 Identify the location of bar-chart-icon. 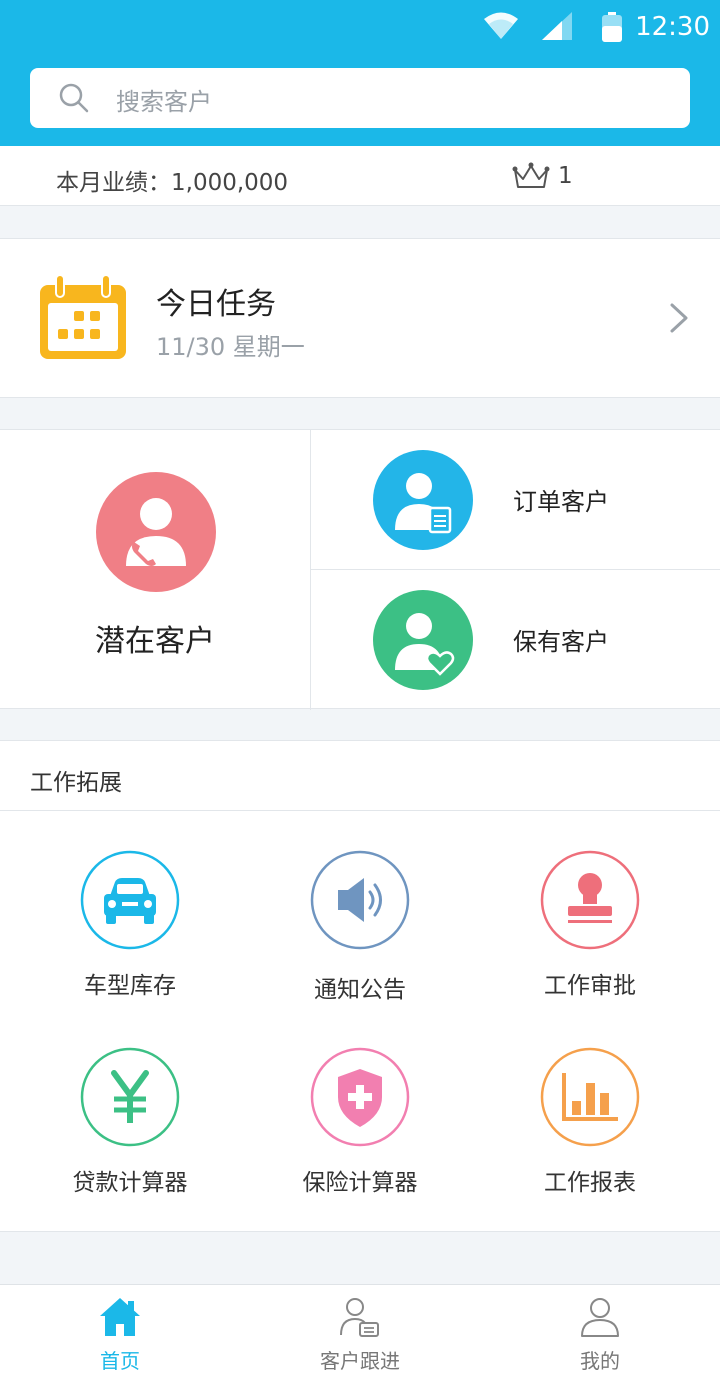
(590, 1099).